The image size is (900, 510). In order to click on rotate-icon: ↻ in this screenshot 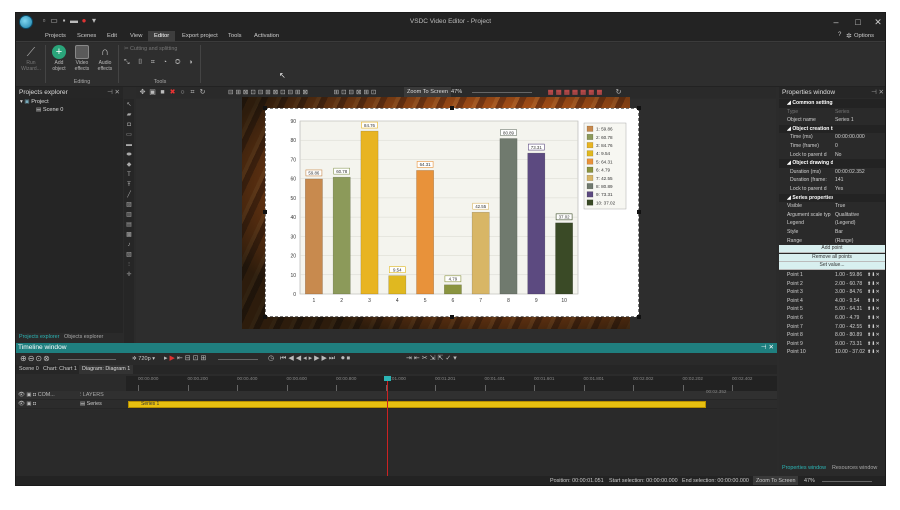, I will do `click(202, 92)`.